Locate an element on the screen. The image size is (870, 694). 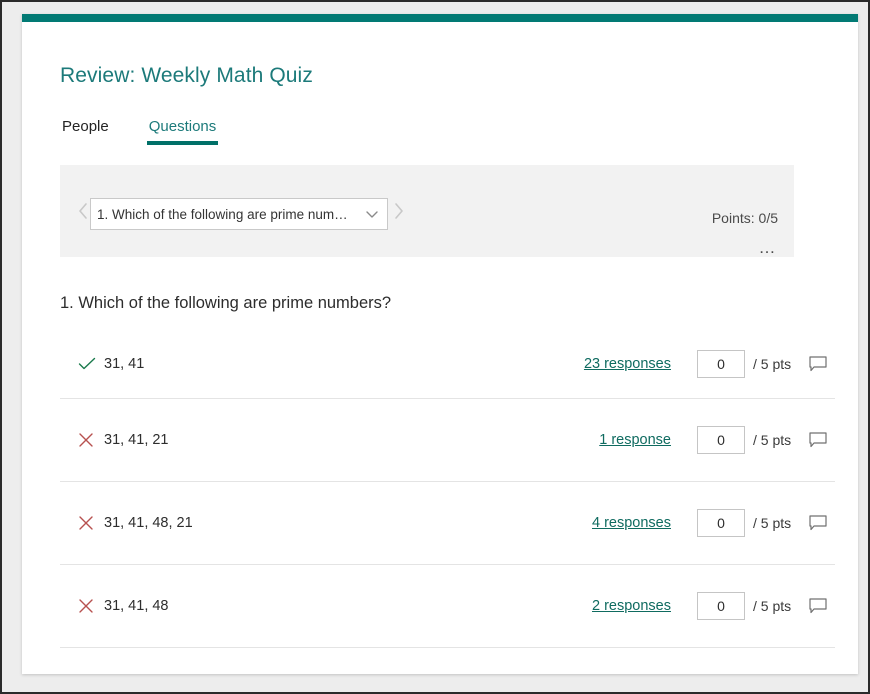
responses-cell: 2 responses is located at coordinates (631, 606).